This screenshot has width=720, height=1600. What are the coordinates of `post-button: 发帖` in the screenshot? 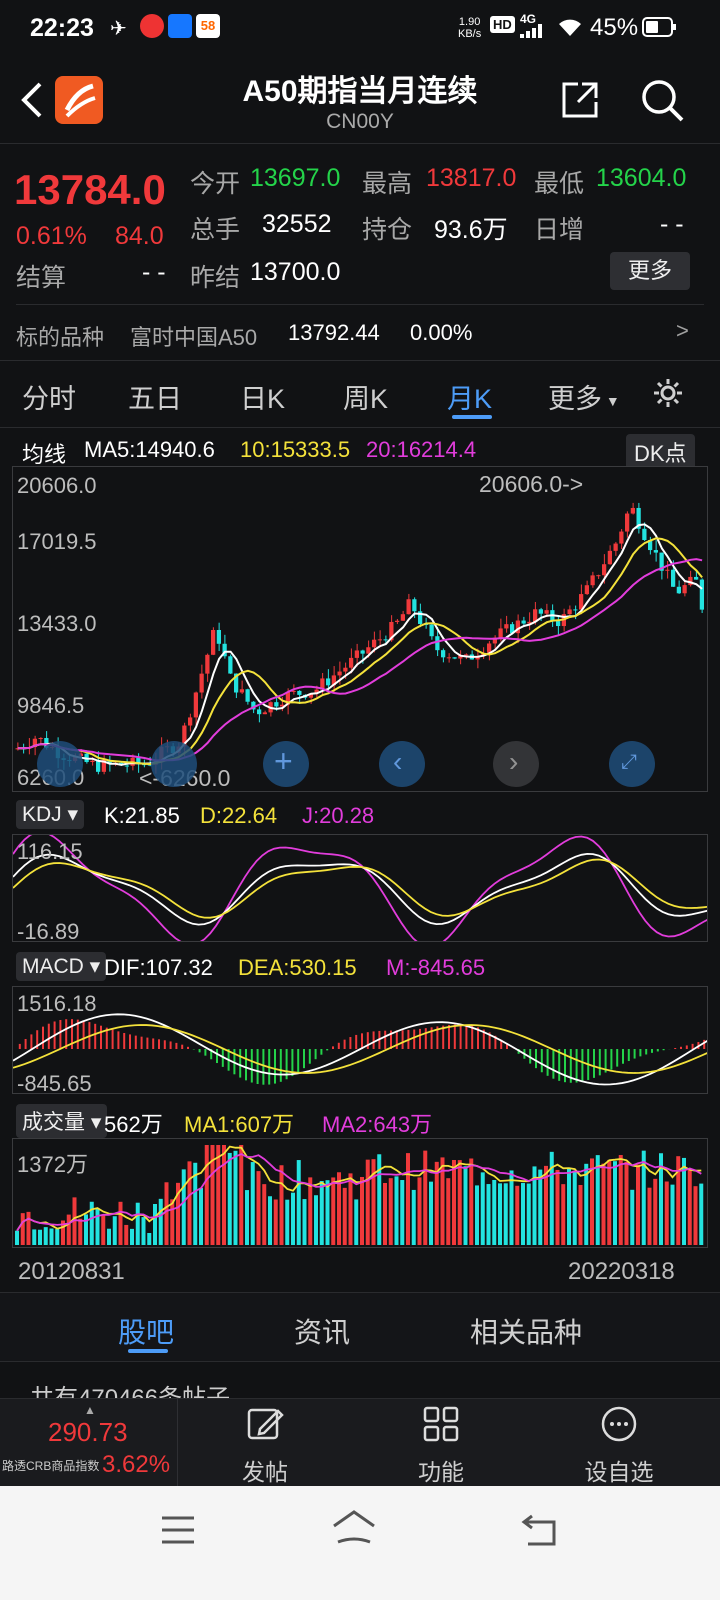 It's located at (265, 1443).